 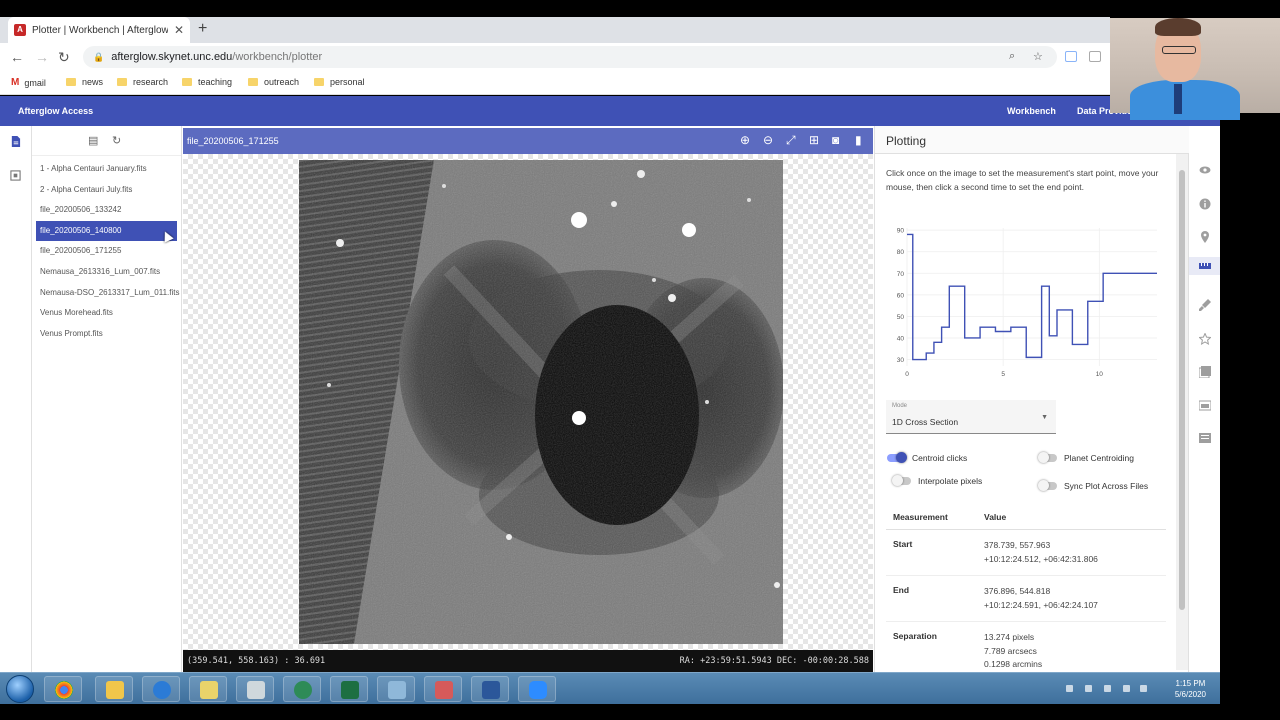 I want to click on file-item: Venus Morehead.fits, so click(x=106, y=313).